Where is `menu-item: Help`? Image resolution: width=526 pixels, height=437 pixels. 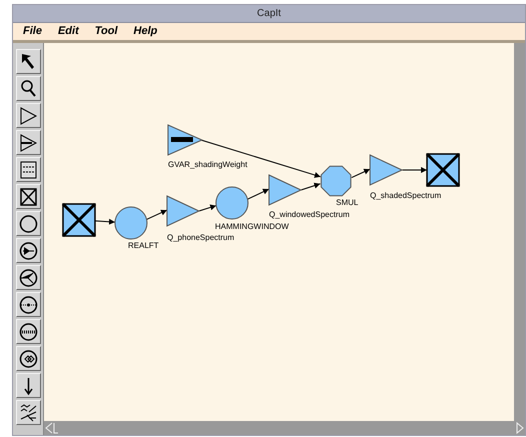
menu-item: Help is located at coordinates (146, 31).